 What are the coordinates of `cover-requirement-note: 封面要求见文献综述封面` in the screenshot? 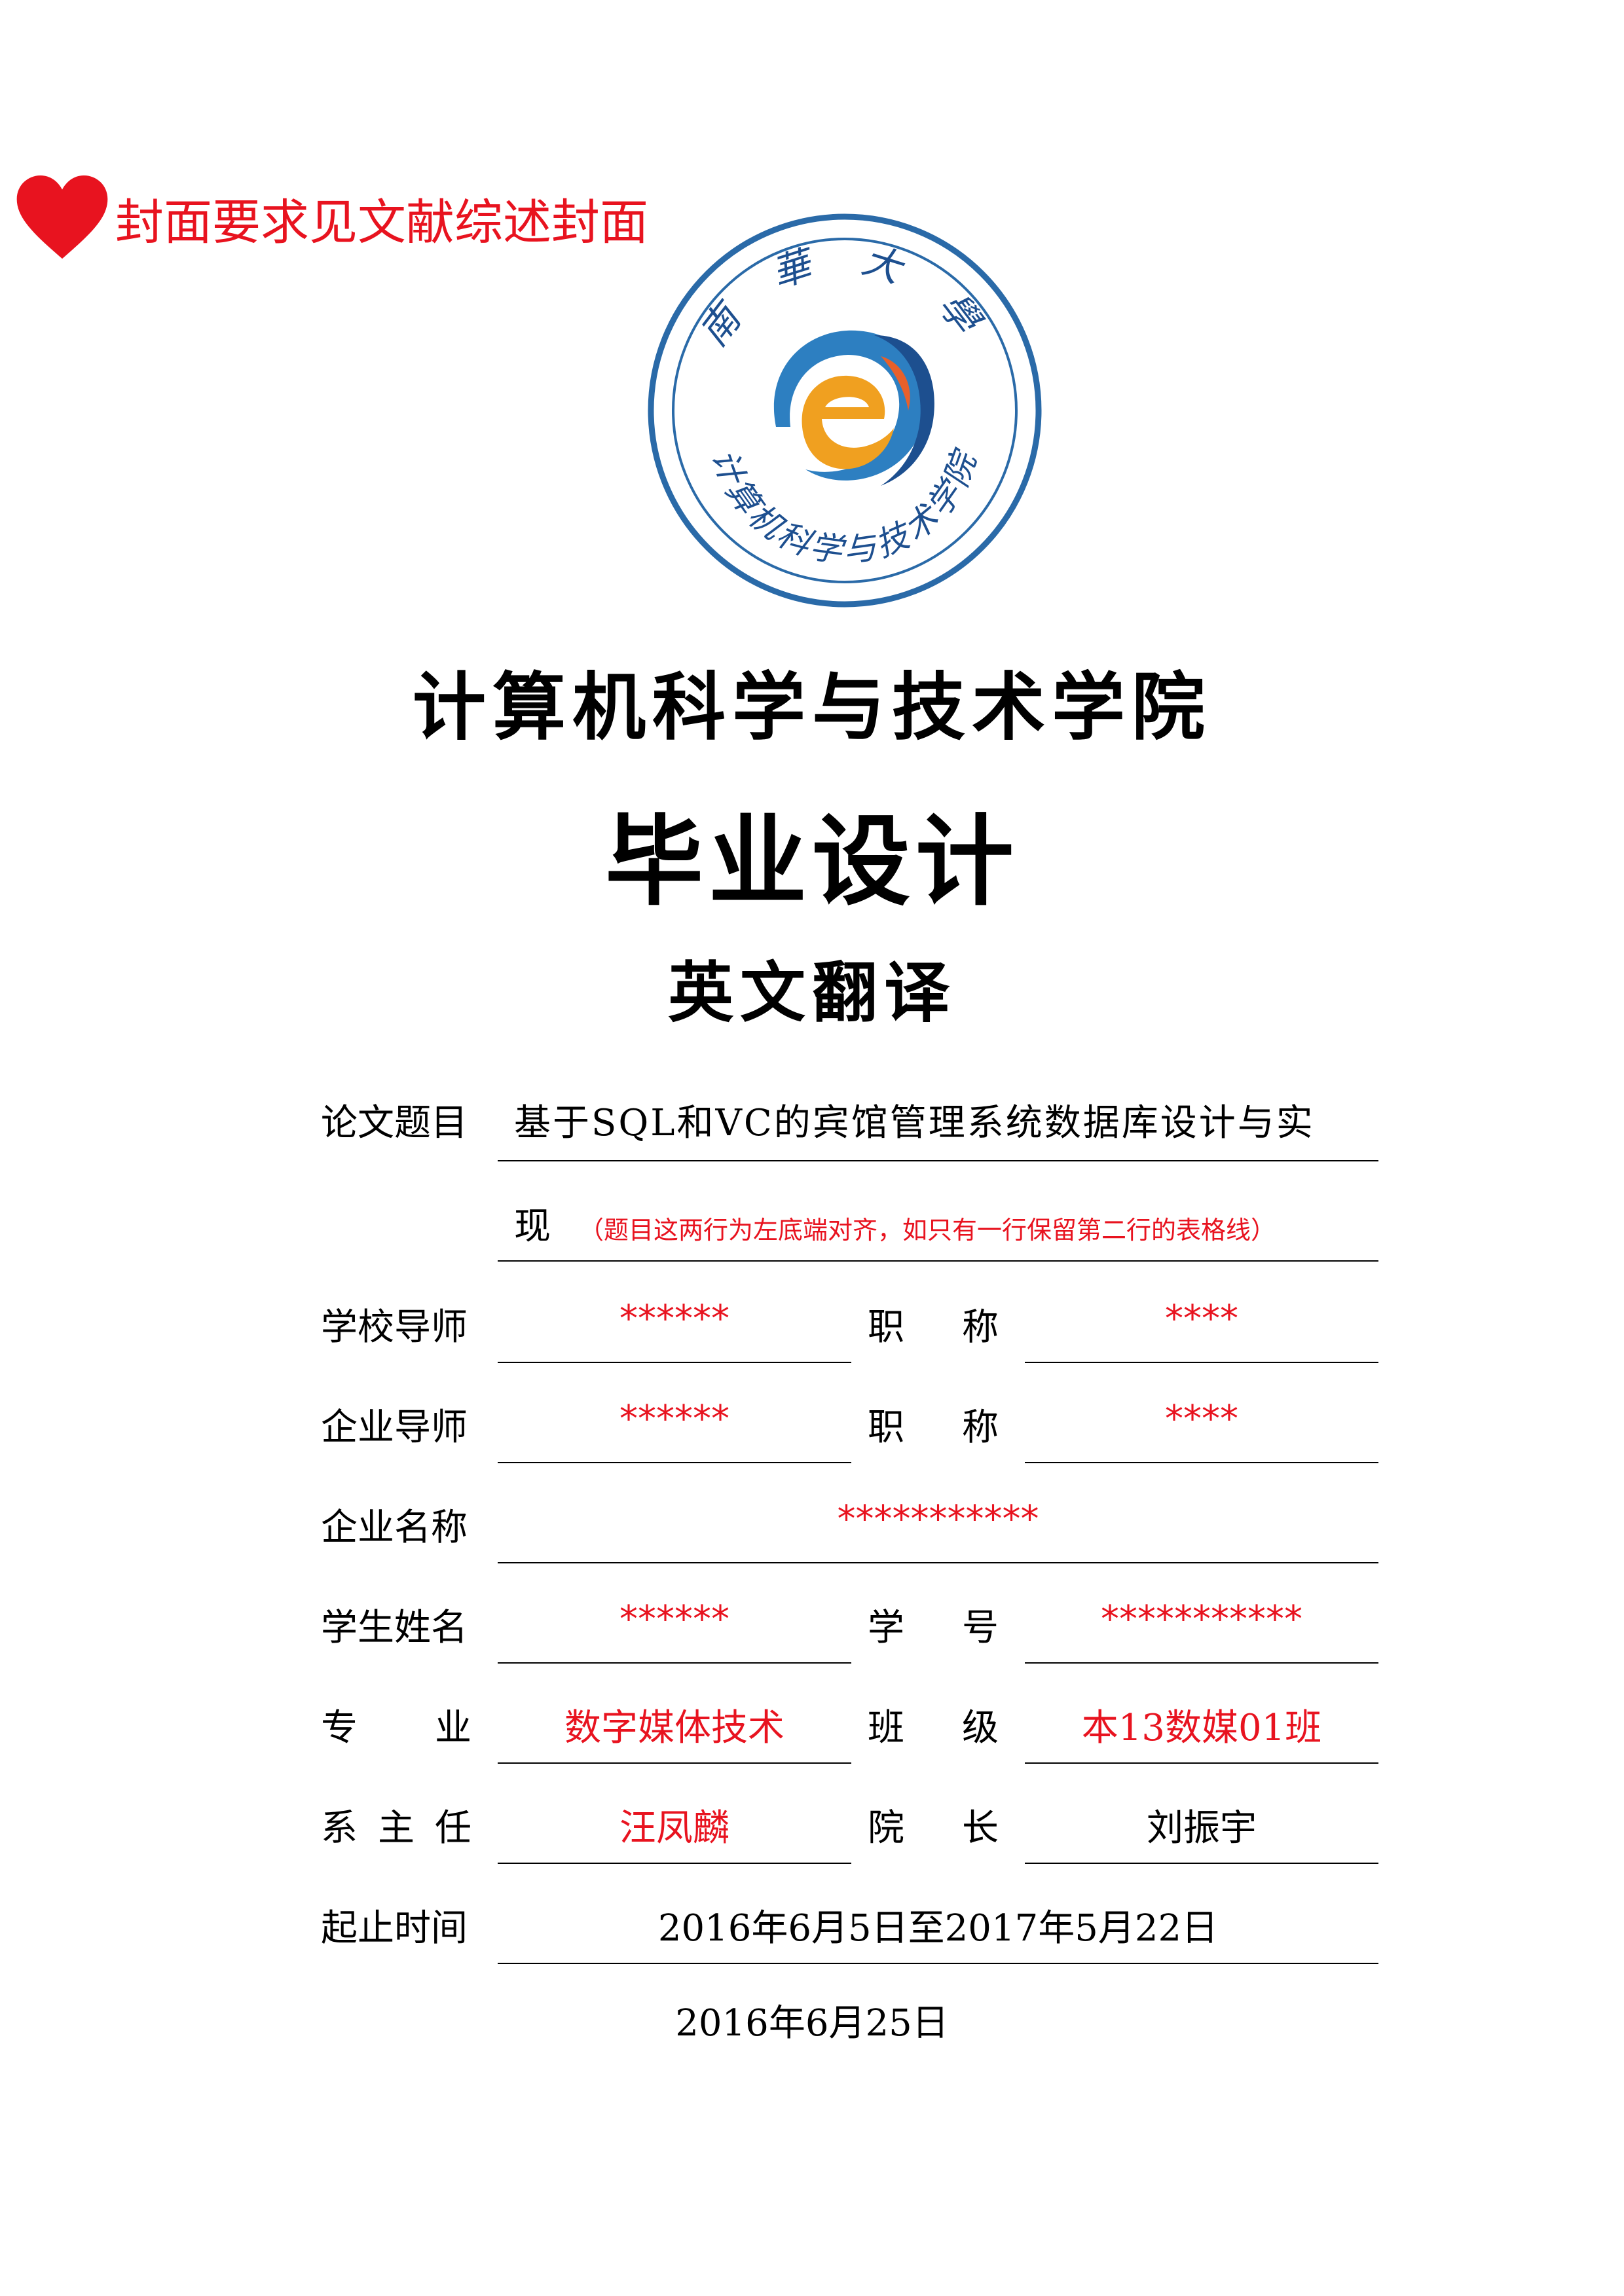 It's located at (330, 218).